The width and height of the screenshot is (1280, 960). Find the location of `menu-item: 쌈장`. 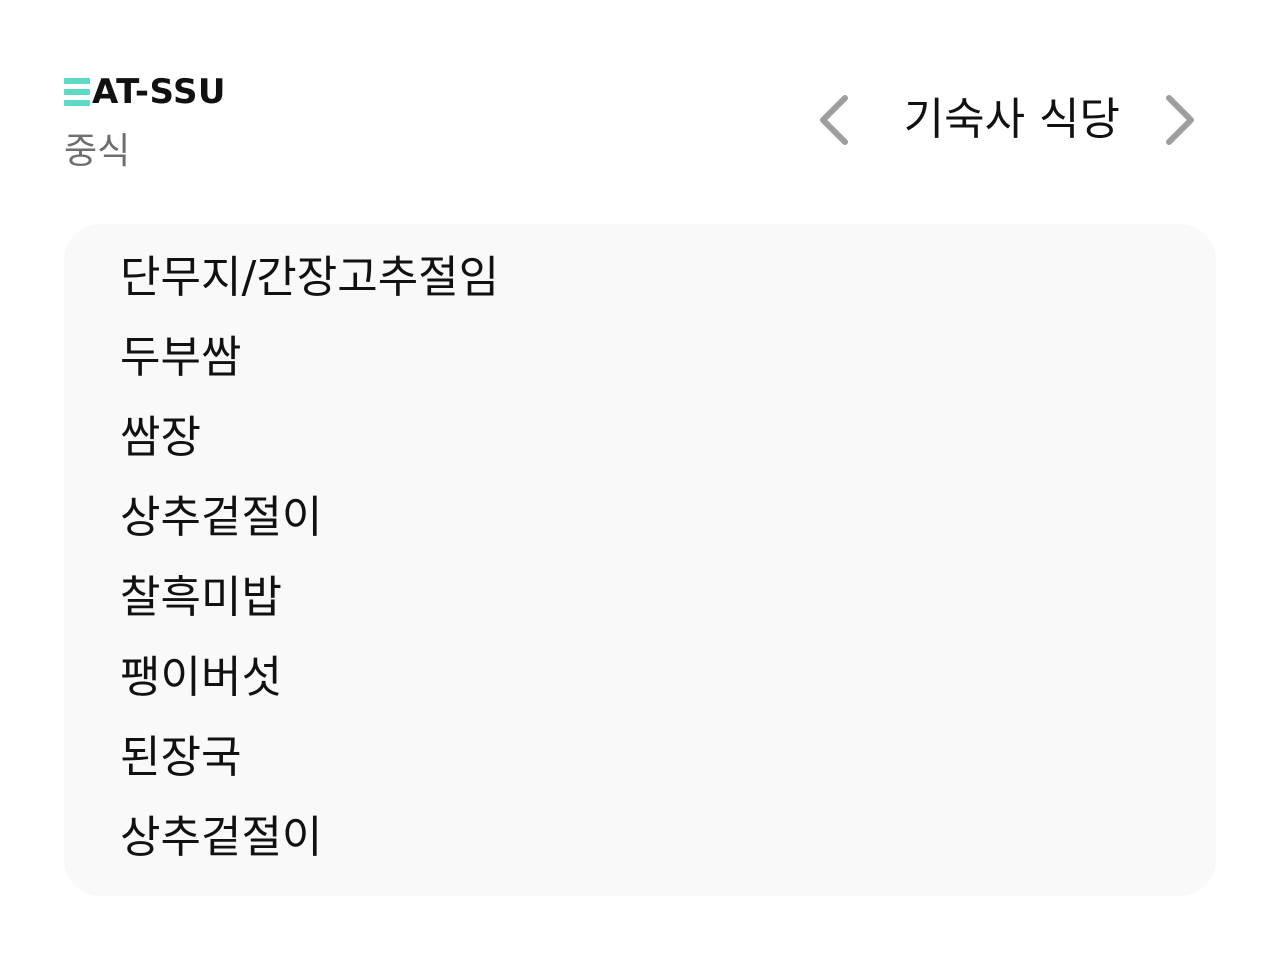

menu-item: 쌈장 is located at coordinates (160, 437).